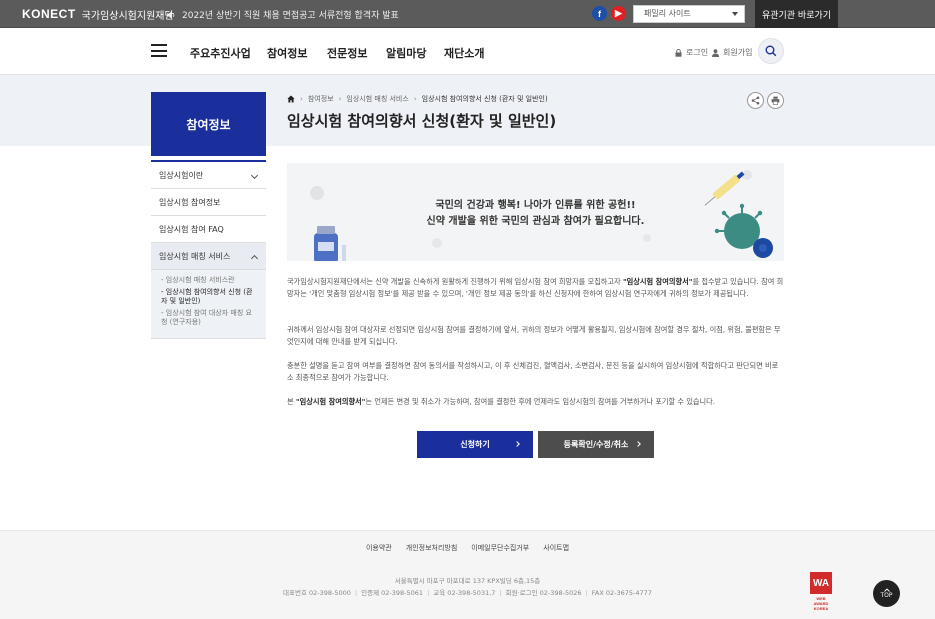  Describe the element at coordinates (171, 14) in the screenshot. I see `speaker-icon` at that location.